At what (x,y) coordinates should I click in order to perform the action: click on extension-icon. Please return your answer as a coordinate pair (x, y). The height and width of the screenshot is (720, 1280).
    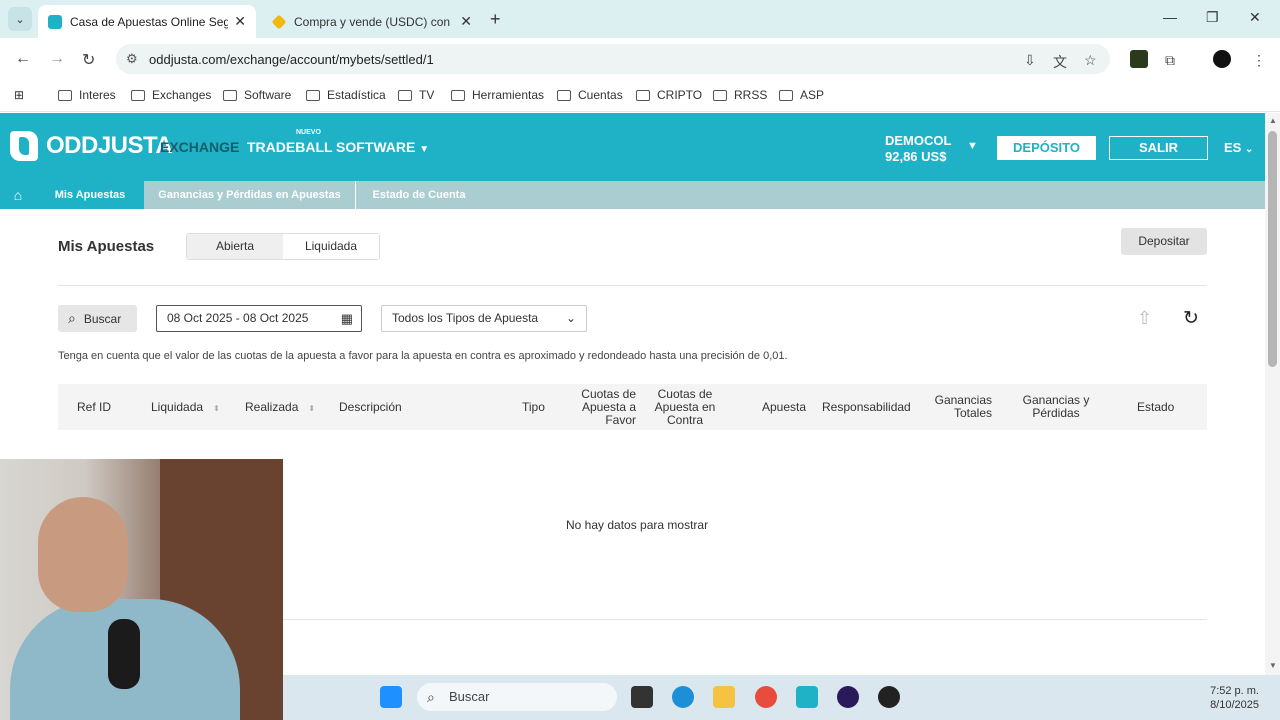
    Looking at the image, I should click on (1139, 59).